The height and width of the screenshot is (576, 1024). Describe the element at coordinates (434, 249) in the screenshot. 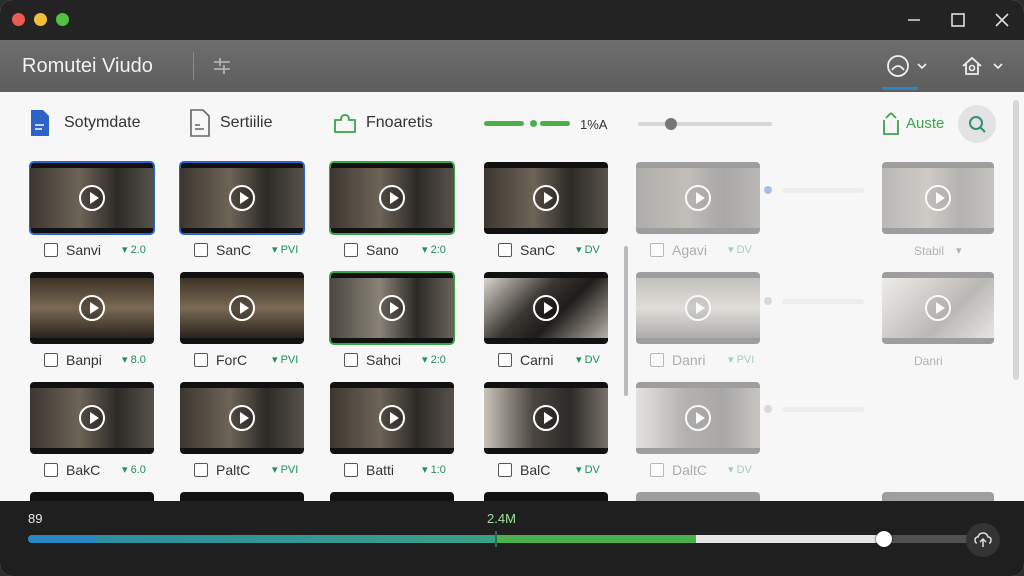

I see `video-meta: ▾ 2:0` at that location.